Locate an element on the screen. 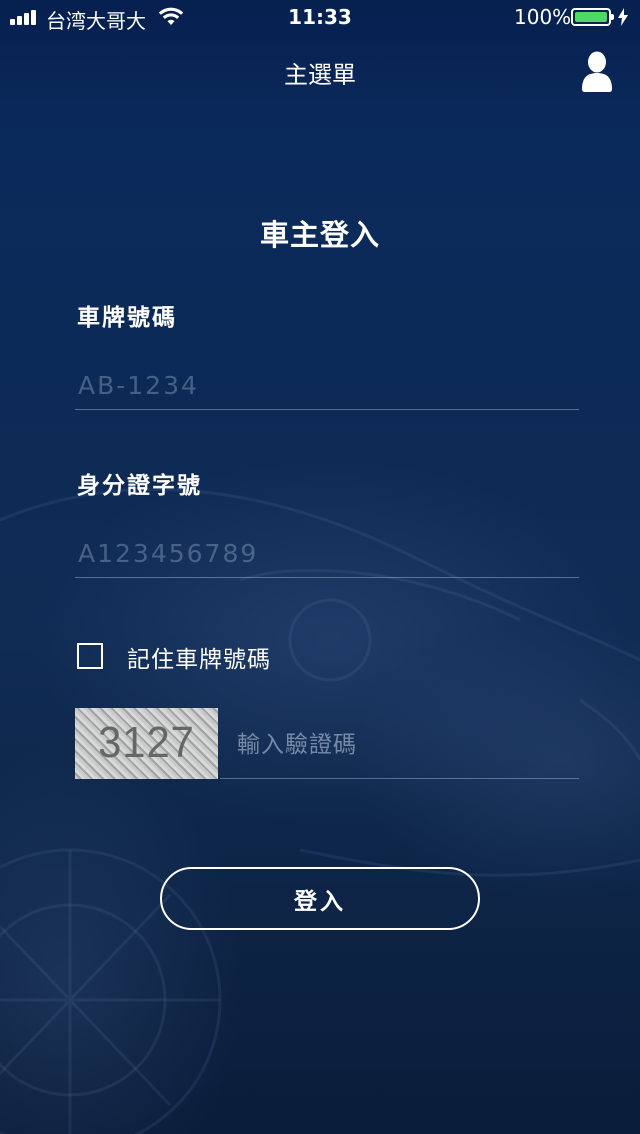 This screenshot has height=1134, width=640. id-number-input is located at coordinates (327, 554).